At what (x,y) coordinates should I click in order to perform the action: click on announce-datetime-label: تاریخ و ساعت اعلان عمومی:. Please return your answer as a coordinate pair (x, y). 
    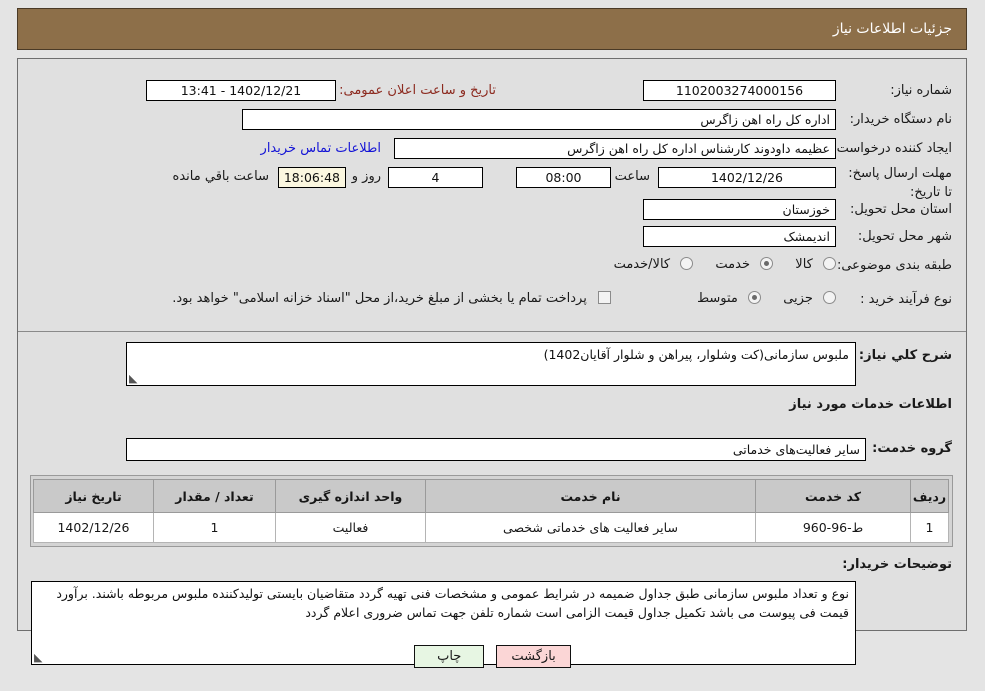
    Looking at the image, I should click on (417, 90).